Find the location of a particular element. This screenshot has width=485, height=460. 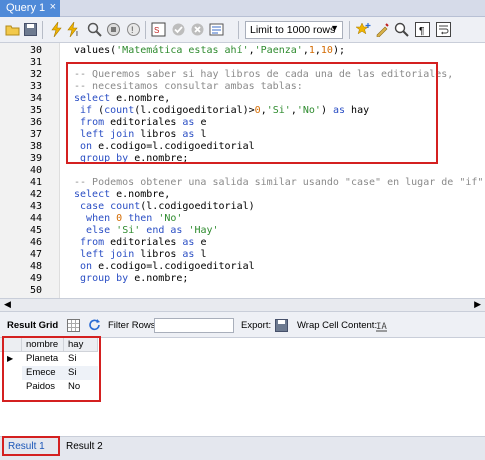

add-snippet-icon is located at coordinates (362, 29).